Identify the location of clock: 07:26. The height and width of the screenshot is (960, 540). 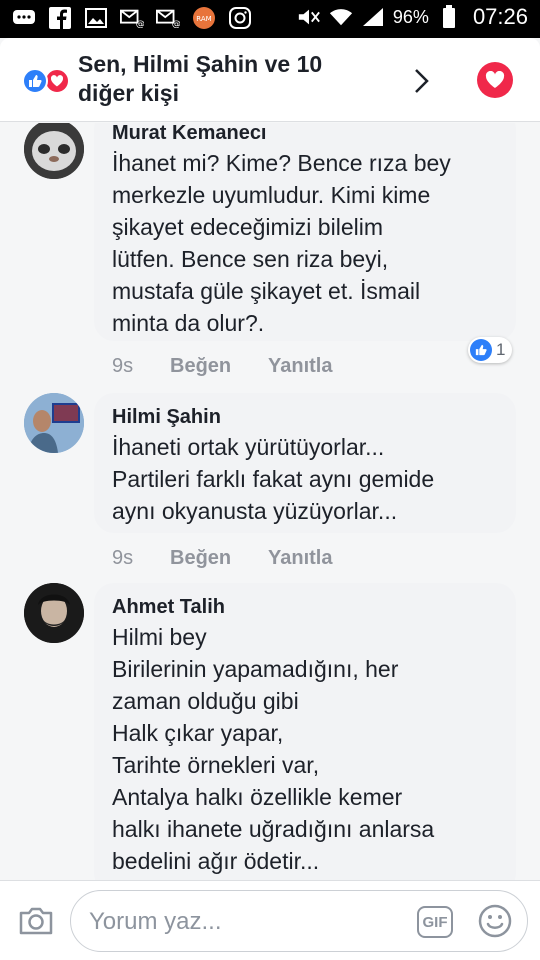
(500, 16).